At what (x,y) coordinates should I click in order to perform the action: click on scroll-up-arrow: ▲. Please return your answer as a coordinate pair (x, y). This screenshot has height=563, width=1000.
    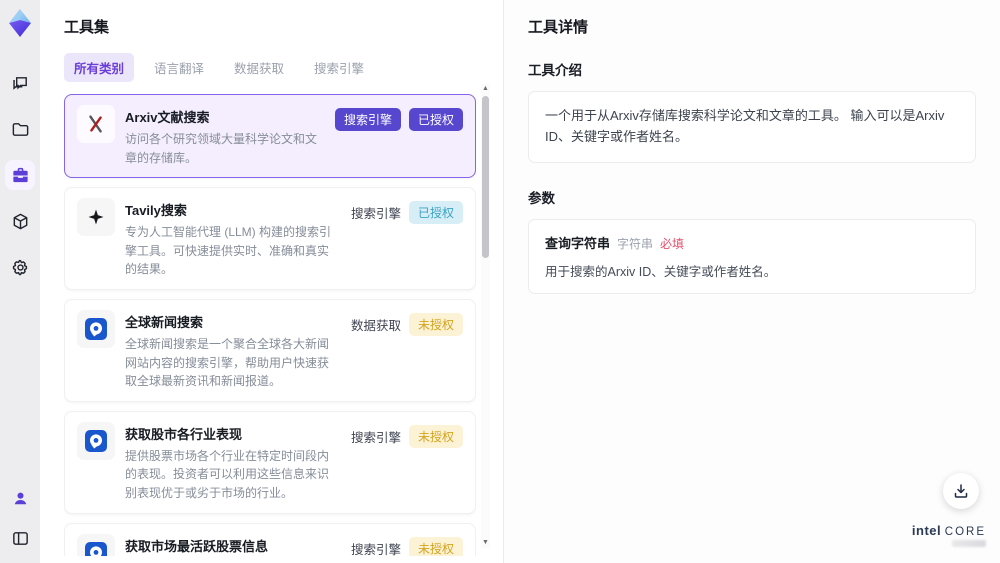
    Looking at the image, I should click on (485, 89).